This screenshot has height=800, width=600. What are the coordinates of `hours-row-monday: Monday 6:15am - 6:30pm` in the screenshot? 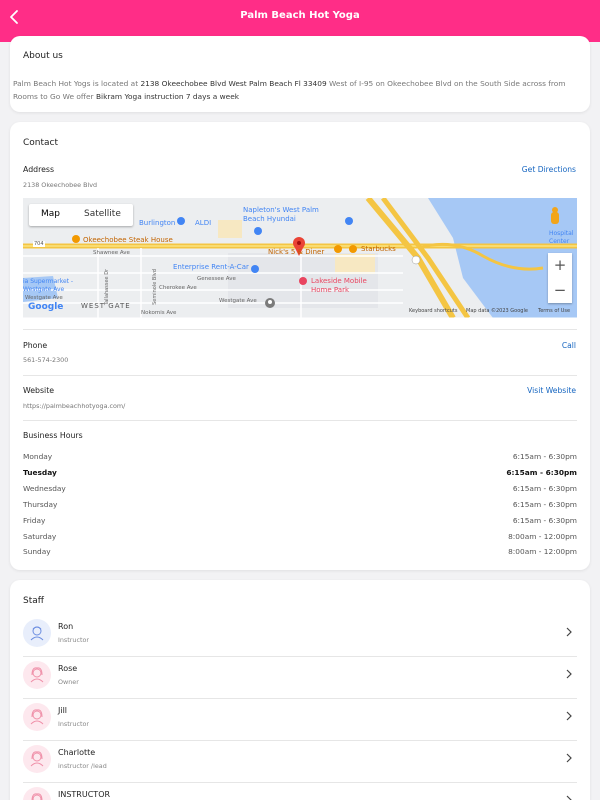 It's located at (300, 458).